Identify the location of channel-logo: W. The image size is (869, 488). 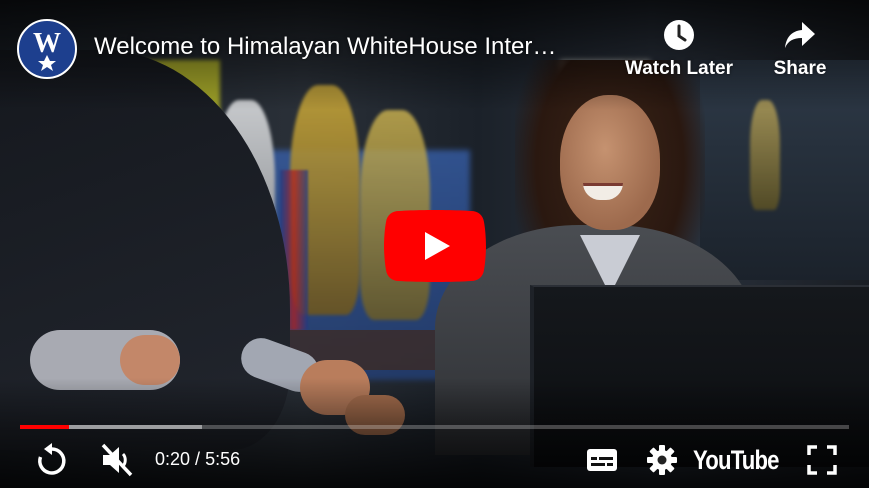
(47, 49).